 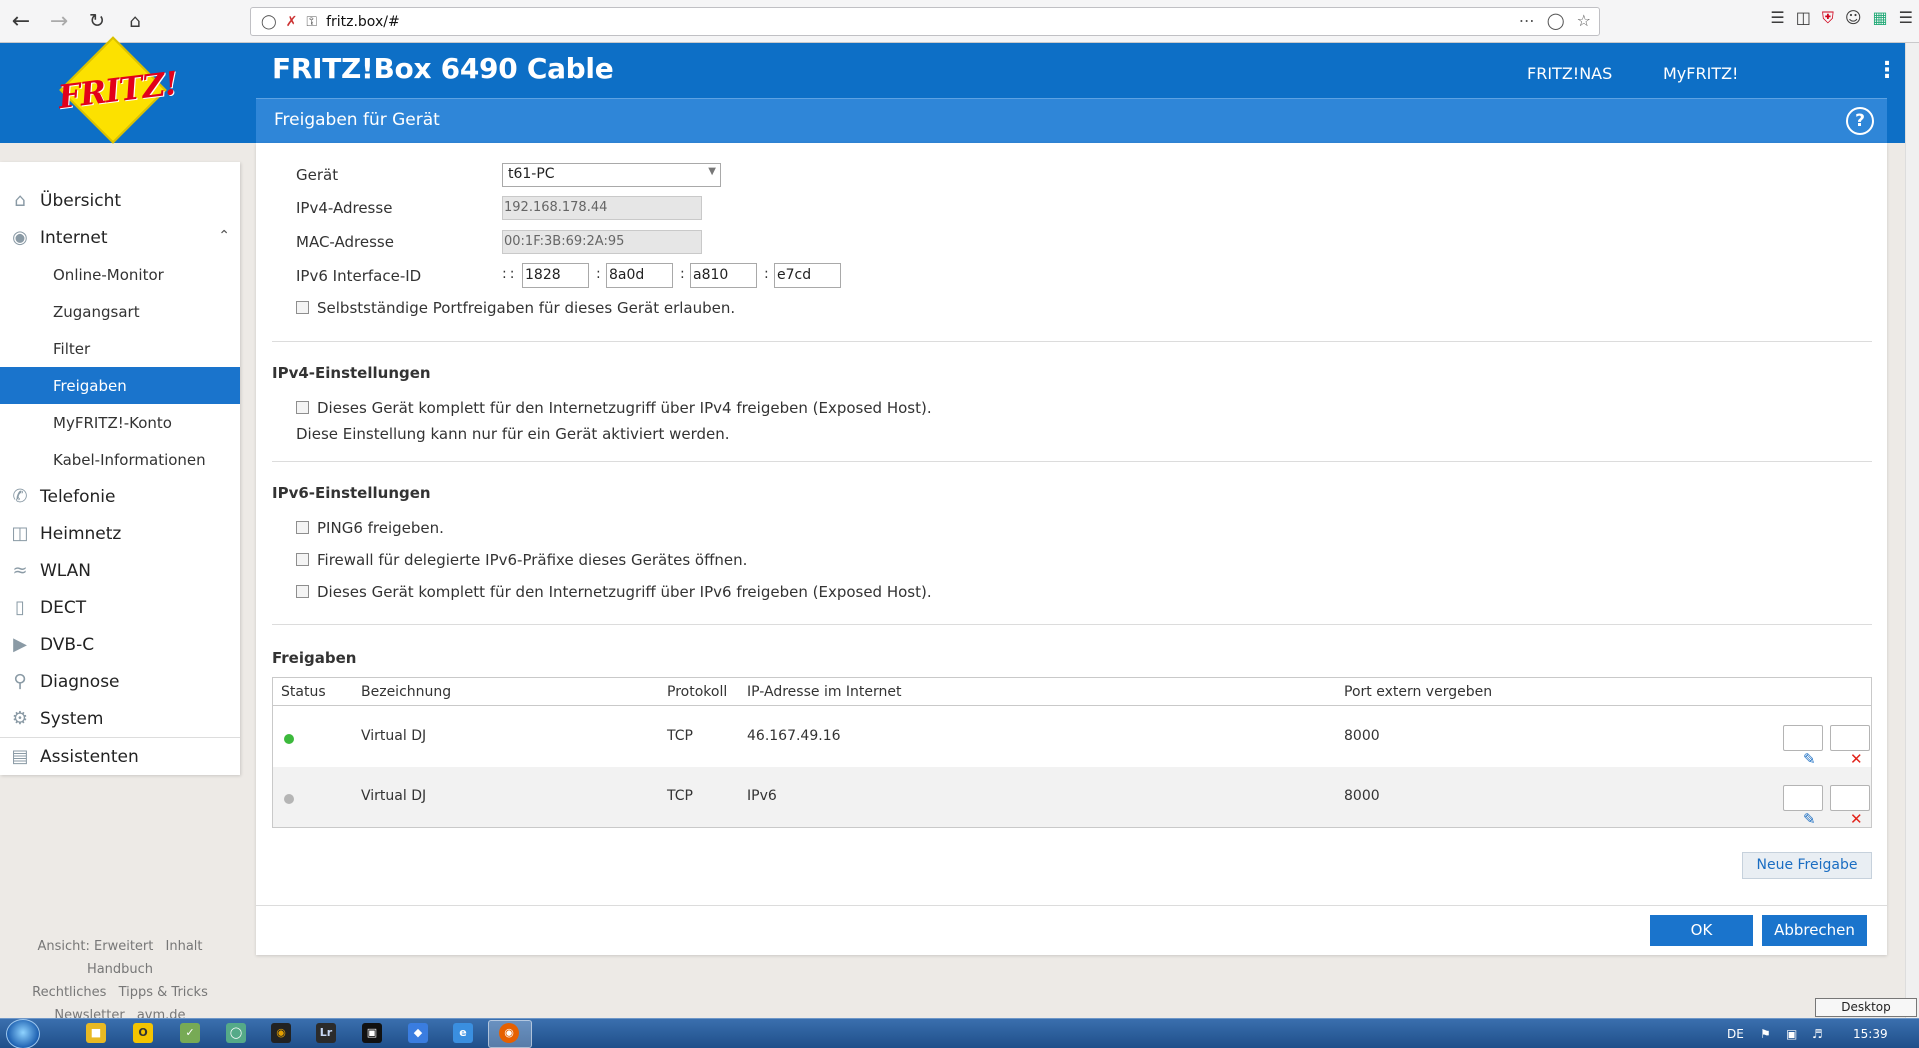 I want to click on cancel-button: Abbrechen, so click(x=1814, y=930).